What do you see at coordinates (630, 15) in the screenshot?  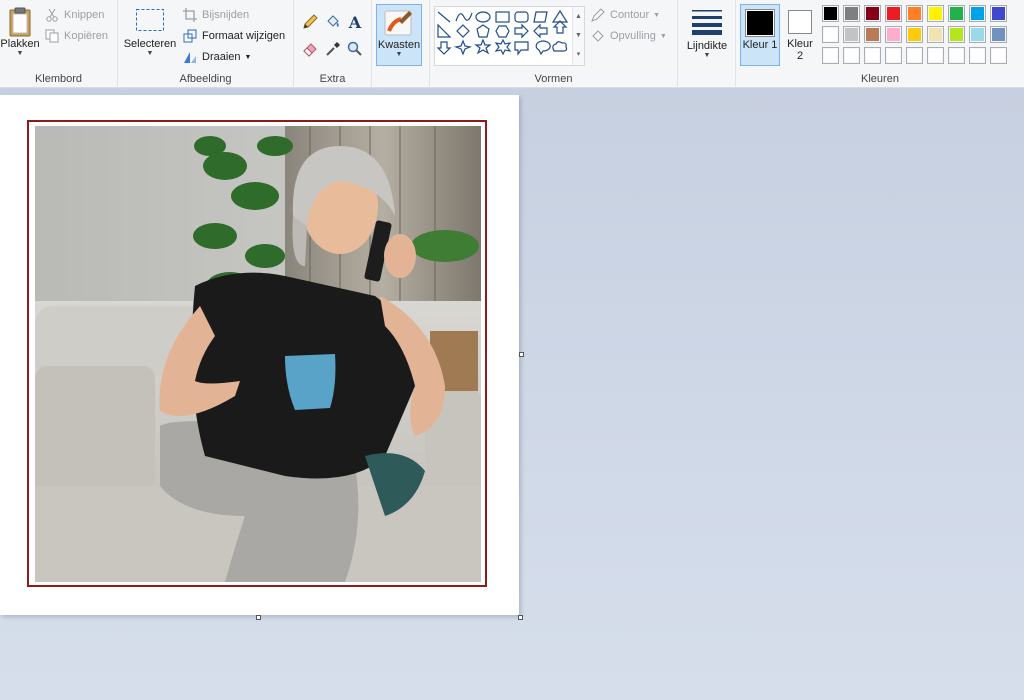 I see `outline-label: Contour` at bounding box center [630, 15].